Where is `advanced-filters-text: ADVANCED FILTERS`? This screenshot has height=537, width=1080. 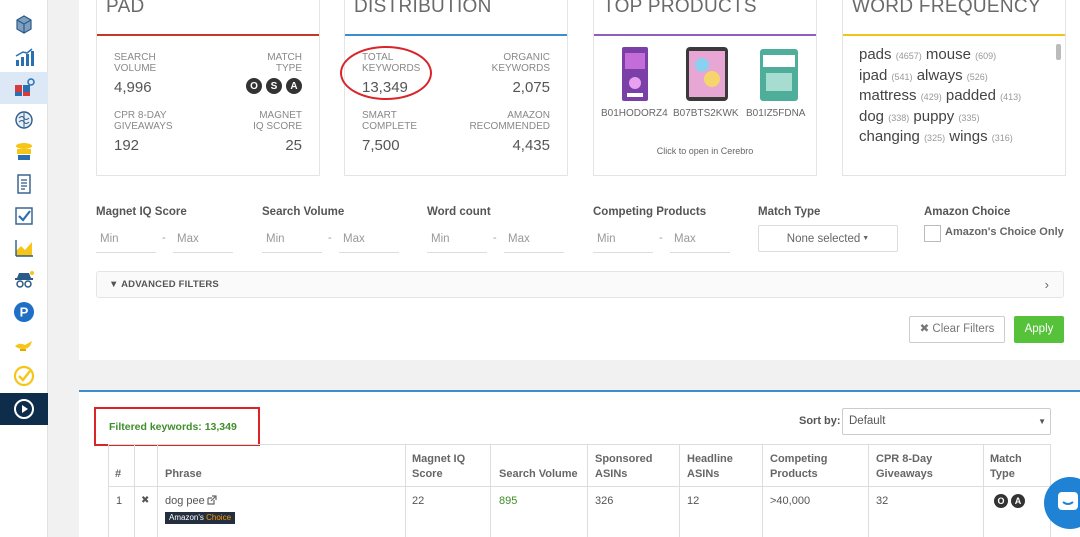
advanced-filters-text: ADVANCED FILTERS is located at coordinates (170, 284).